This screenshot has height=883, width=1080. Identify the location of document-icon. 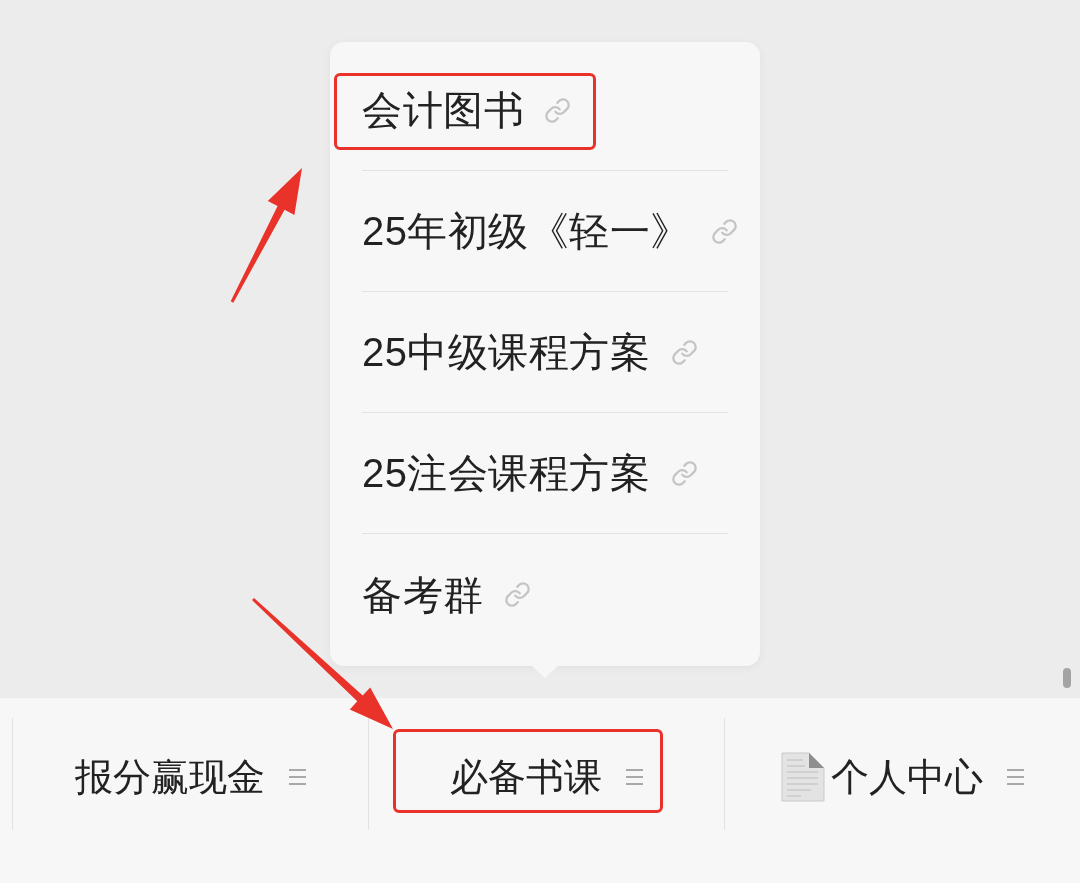
(803, 776).